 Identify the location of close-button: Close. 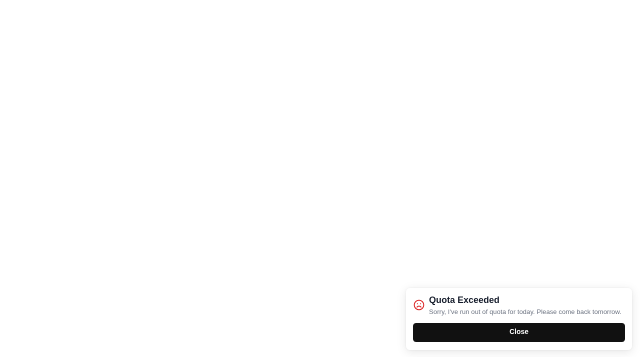
(519, 332).